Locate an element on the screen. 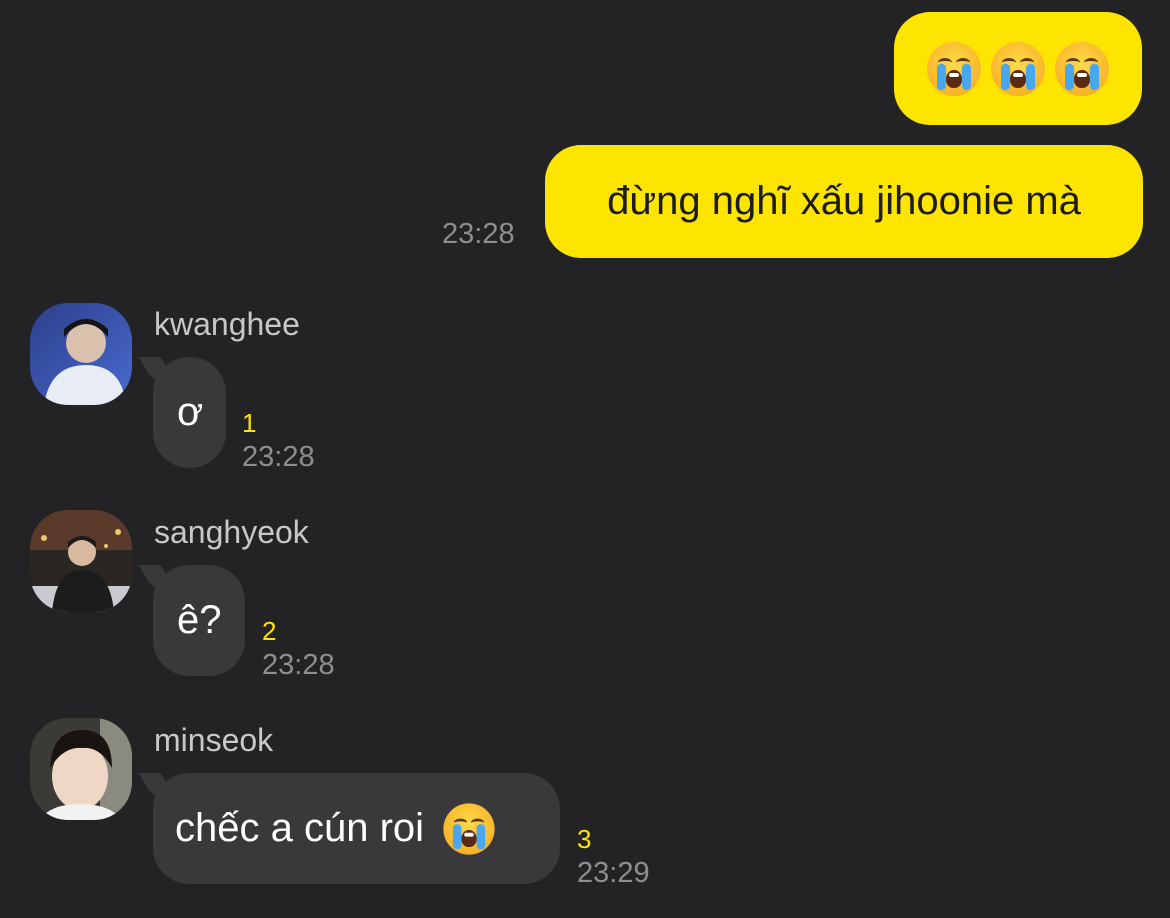 The height and width of the screenshot is (918, 1170). avatar-minseok is located at coordinates (81, 769).